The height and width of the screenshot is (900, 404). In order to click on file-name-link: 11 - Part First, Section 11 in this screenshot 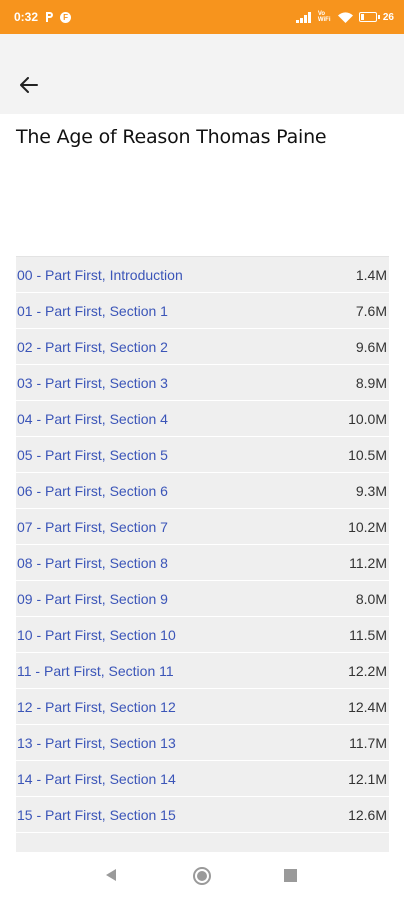, I will do `click(95, 671)`.